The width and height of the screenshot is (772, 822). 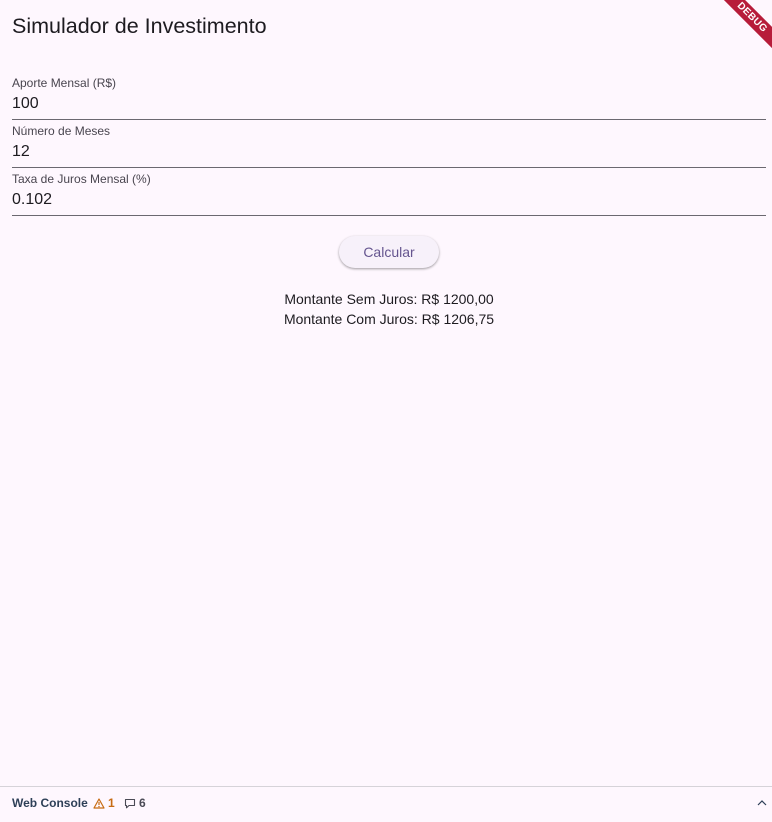 What do you see at coordinates (389, 319) in the screenshot?
I see `amount-with-interest: Montante Com Juros: R$ 1206,75` at bounding box center [389, 319].